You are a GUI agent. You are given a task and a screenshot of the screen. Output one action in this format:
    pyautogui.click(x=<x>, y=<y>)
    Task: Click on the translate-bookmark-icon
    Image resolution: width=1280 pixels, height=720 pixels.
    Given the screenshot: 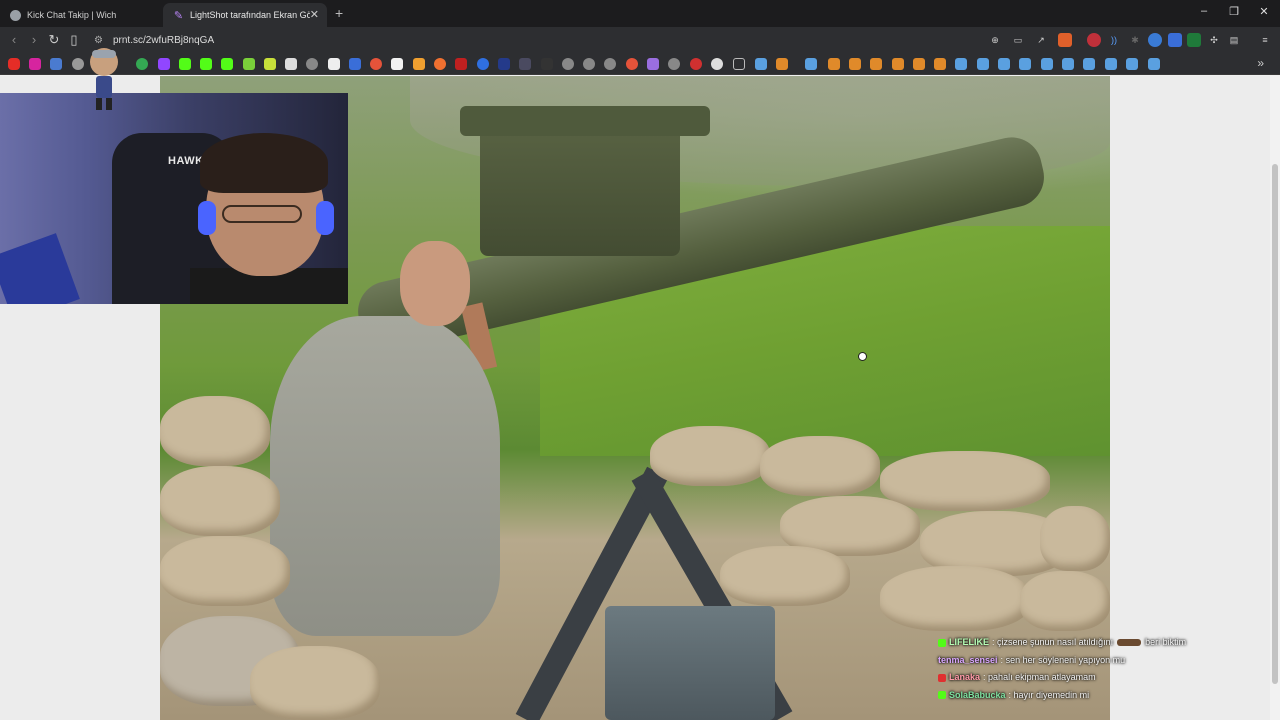 What is the action you would take?
    pyautogui.click(x=56, y=64)
    